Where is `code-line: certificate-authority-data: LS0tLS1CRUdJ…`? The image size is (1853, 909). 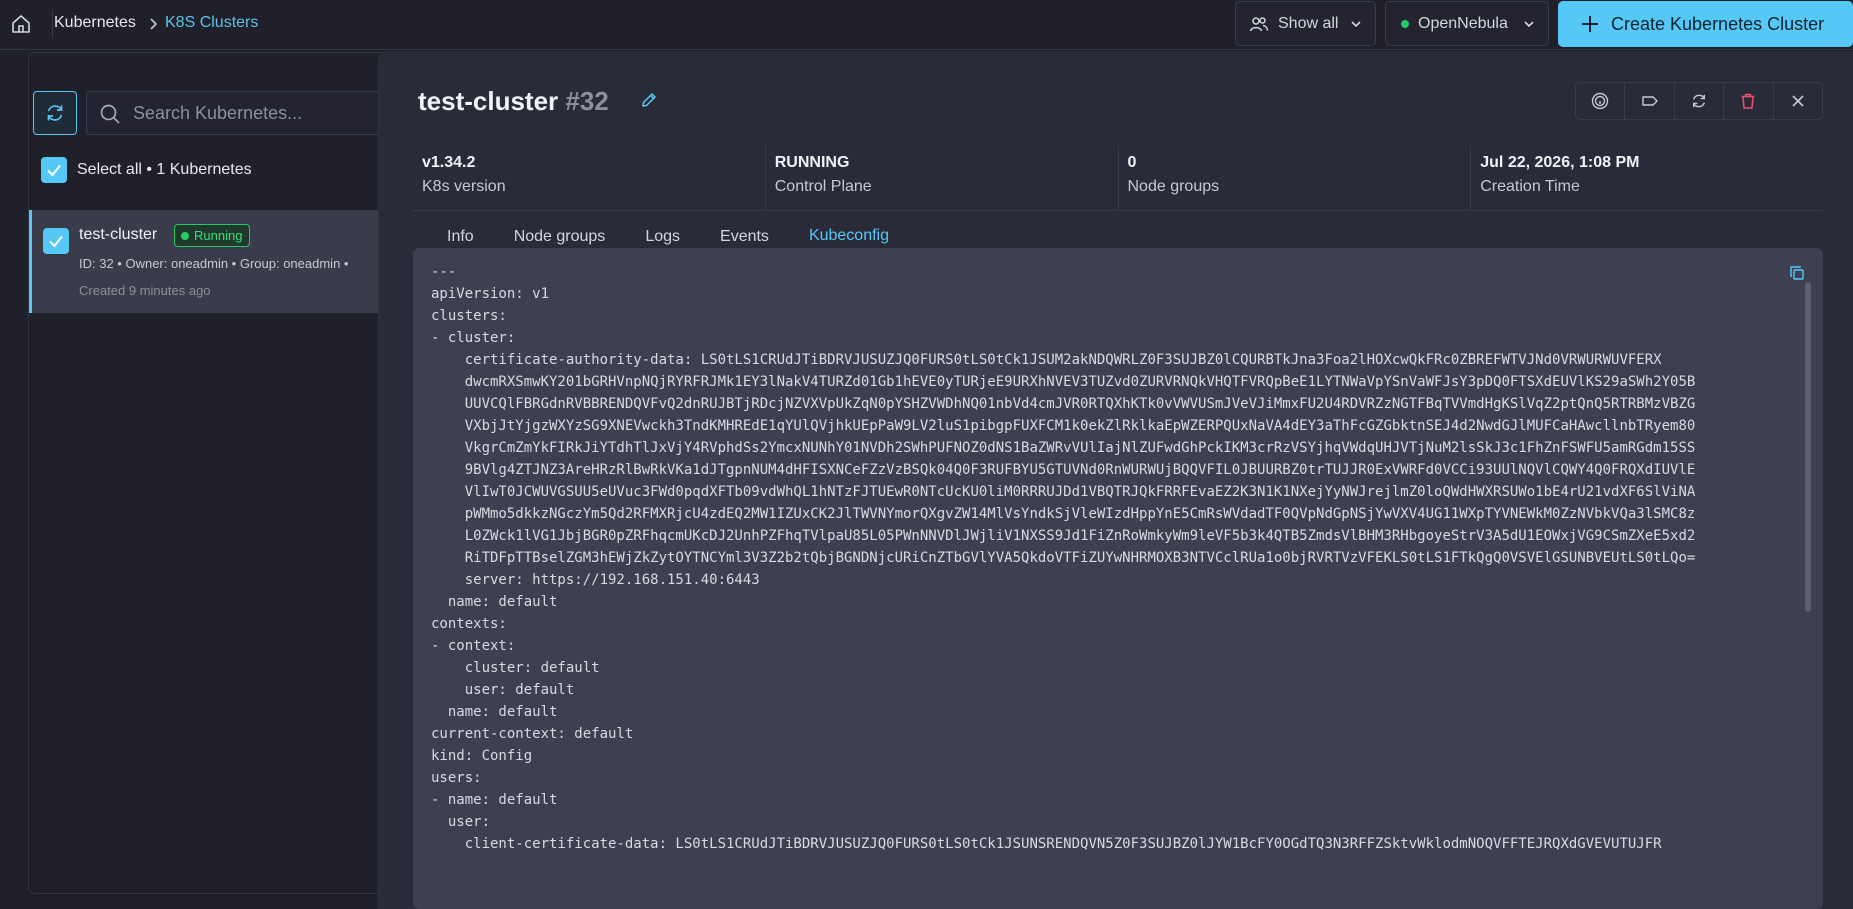 code-line: certificate-authority-data: LS0tLS1CRUdJ… is located at coordinates (1046, 360).